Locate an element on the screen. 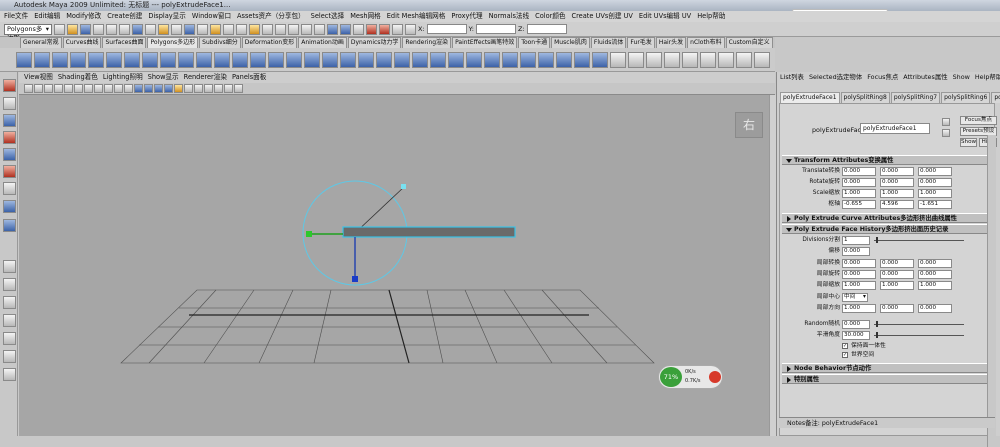  random-slider-knob is located at coordinates (877, 324).